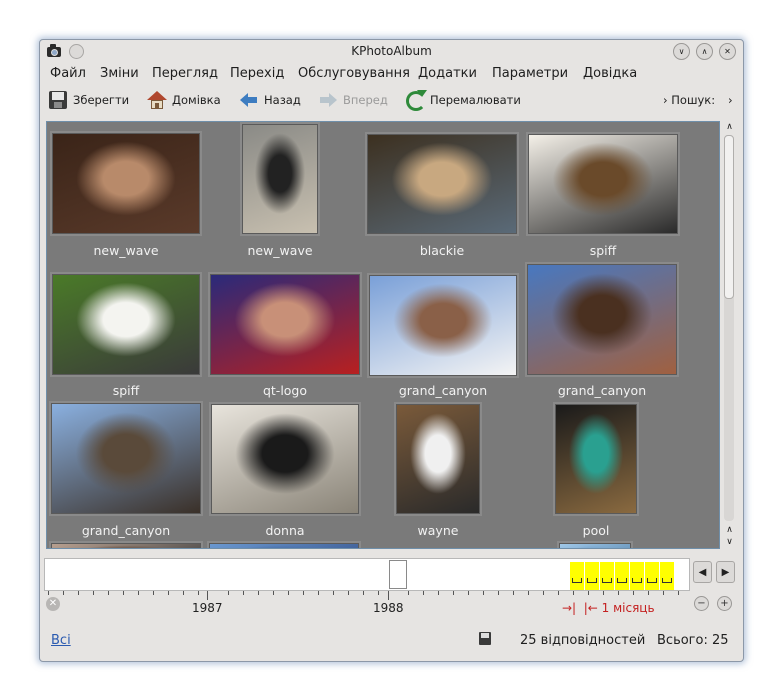 The image size is (781, 700). I want to click on close-button: ✕, so click(727, 51).